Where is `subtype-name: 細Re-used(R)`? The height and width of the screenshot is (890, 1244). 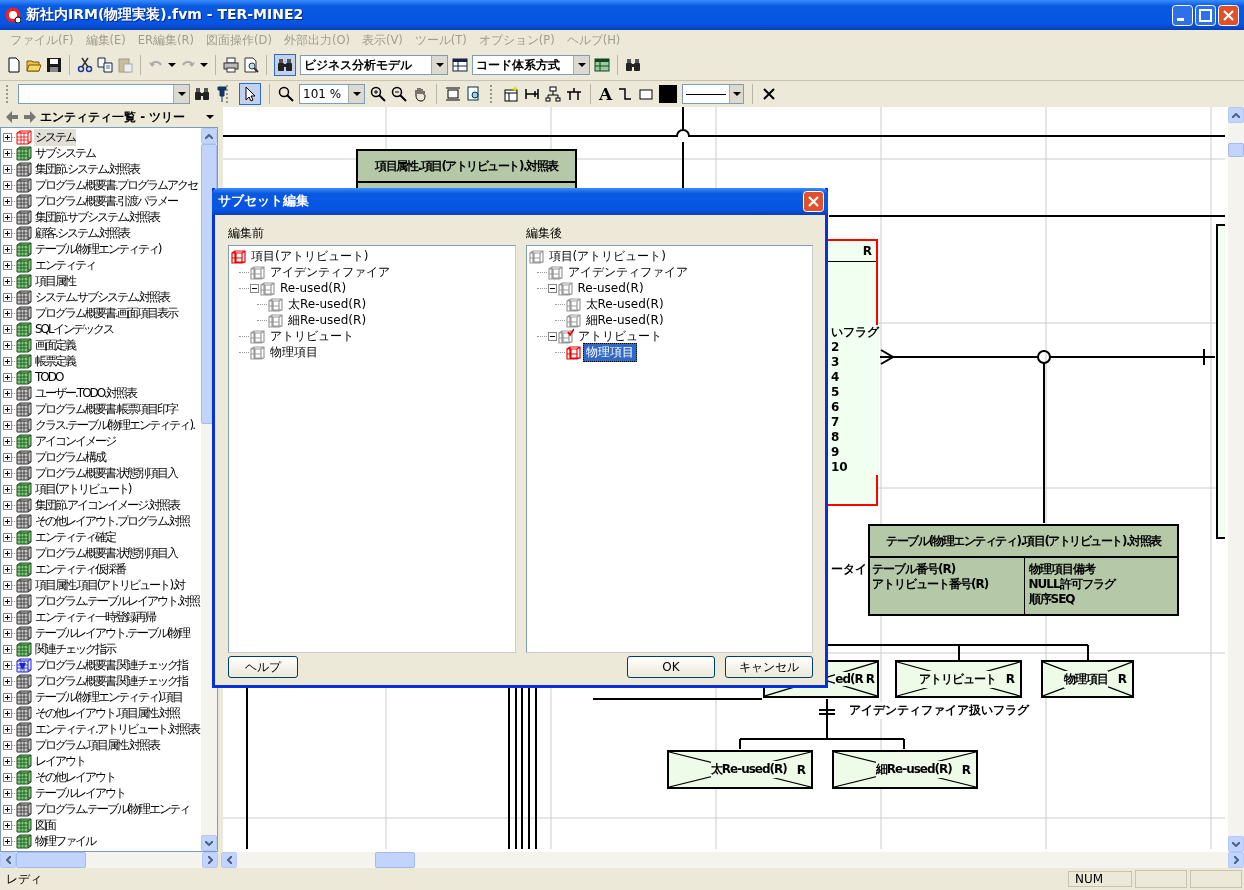
subtype-name: 細Re-used(R) is located at coordinates (913, 769).